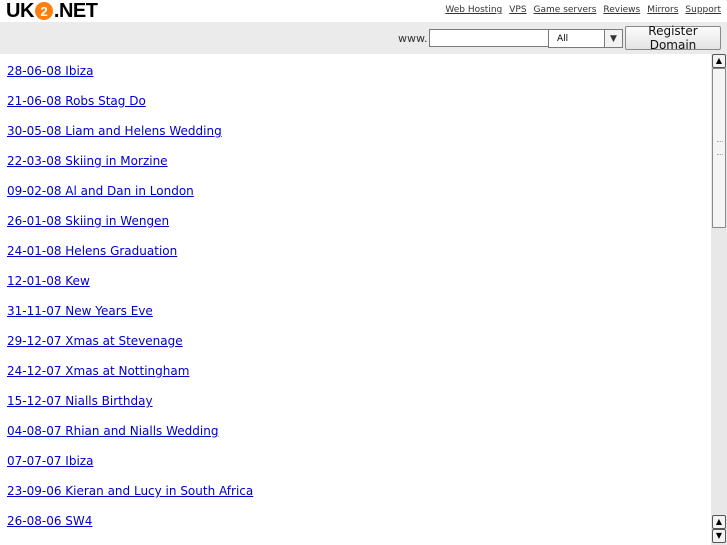  Describe the element at coordinates (130, 491) in the screenshot. I see `list-item: 23-09-06 Kieran and Lucy in South Africa` at that location.